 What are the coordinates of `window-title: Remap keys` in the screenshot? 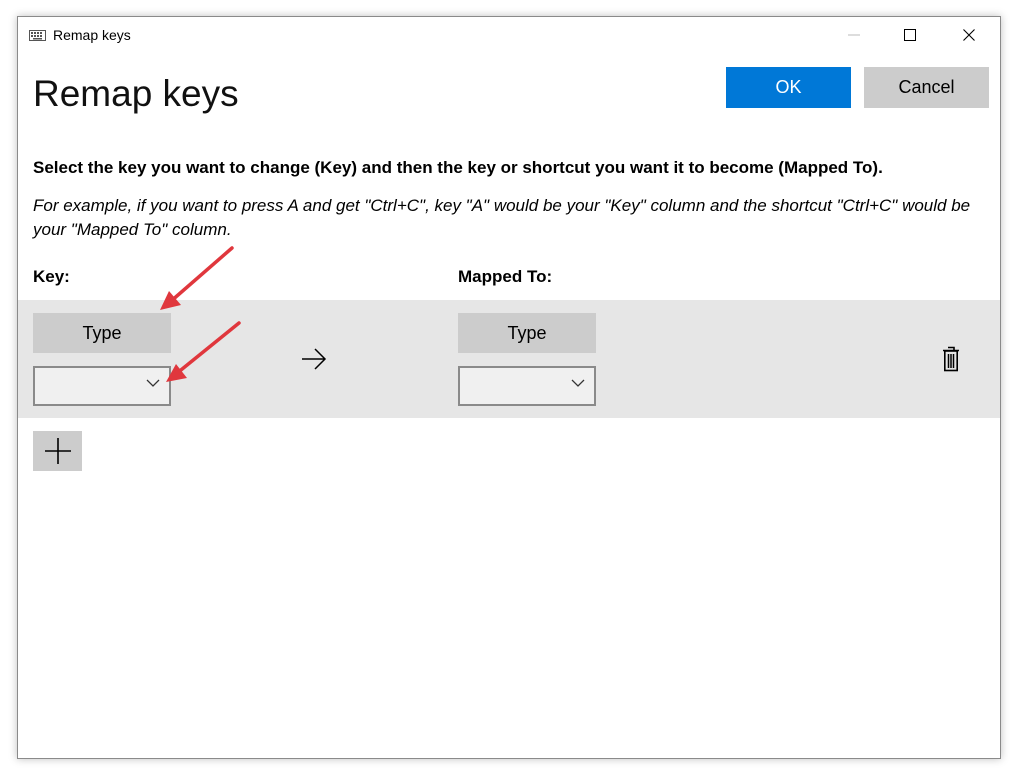 It's located at (92, 35).